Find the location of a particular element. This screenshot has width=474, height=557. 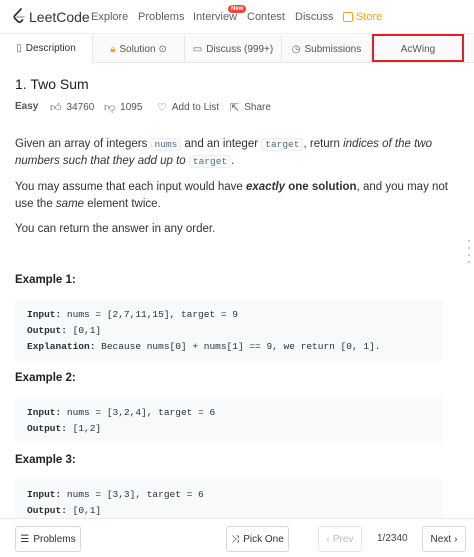

description-paragraph-3: You can return the answer in any order. is located at coordinates (115, 229).